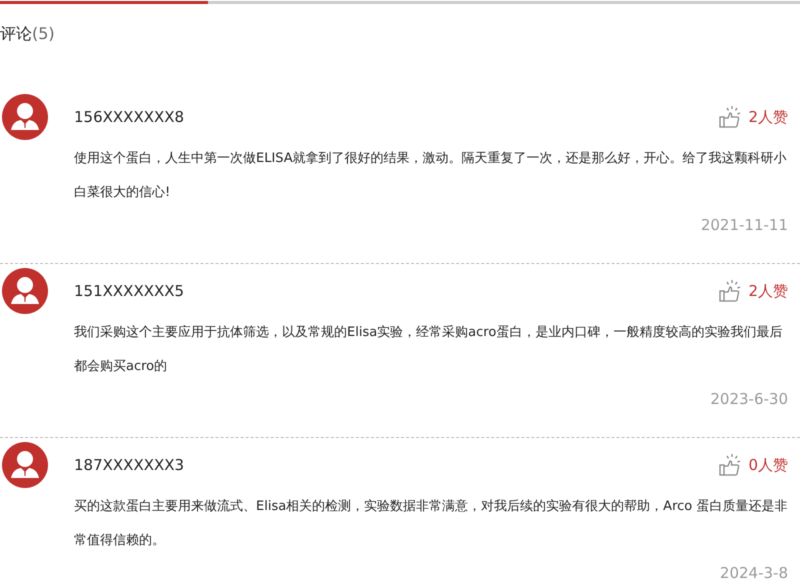  What do you see at coordinates (129, 291) in the screenshot?
I see `username: 151XXXXXXX5` at bounding box center [129, 291].